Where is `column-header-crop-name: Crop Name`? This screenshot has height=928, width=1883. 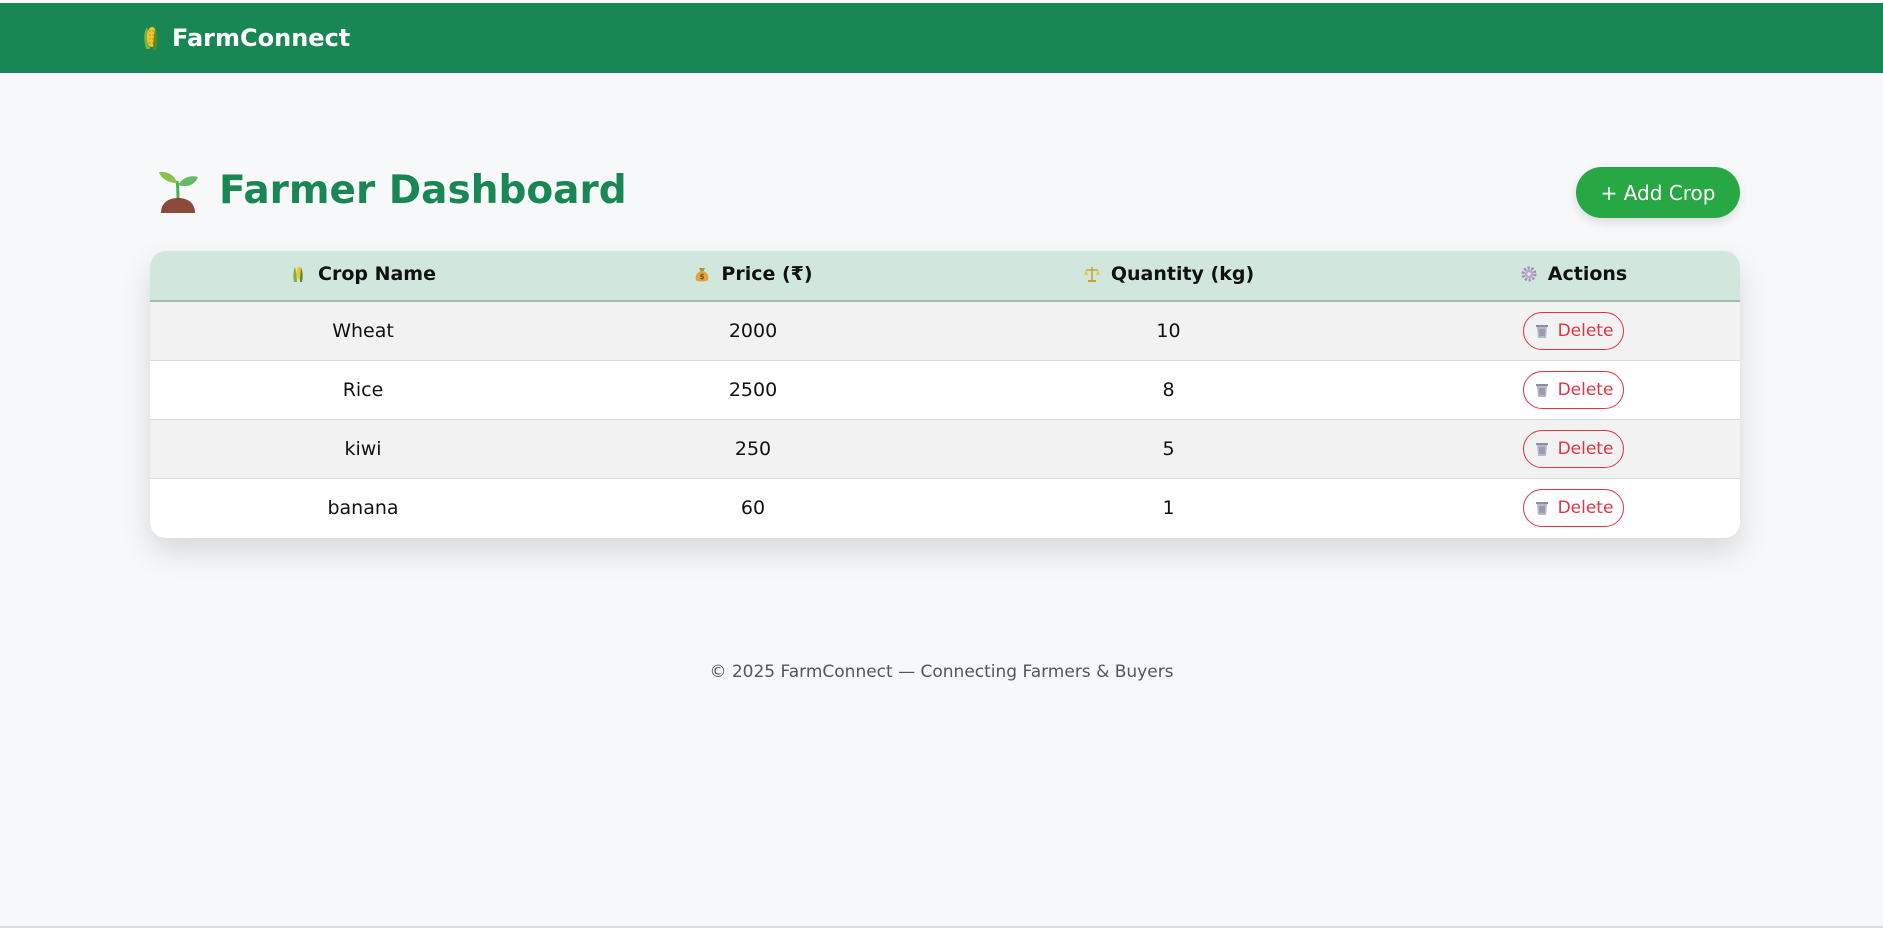 column-header-crop-name: Crop Name is located at coordinates (363, 276).